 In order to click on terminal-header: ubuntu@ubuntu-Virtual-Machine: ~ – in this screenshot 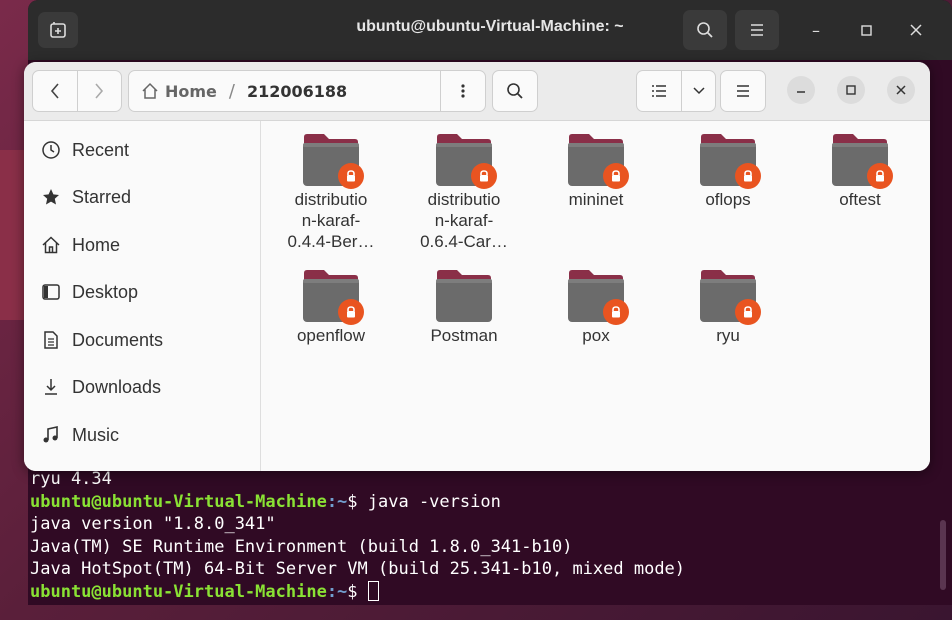, I will do `click(490, 30)`.